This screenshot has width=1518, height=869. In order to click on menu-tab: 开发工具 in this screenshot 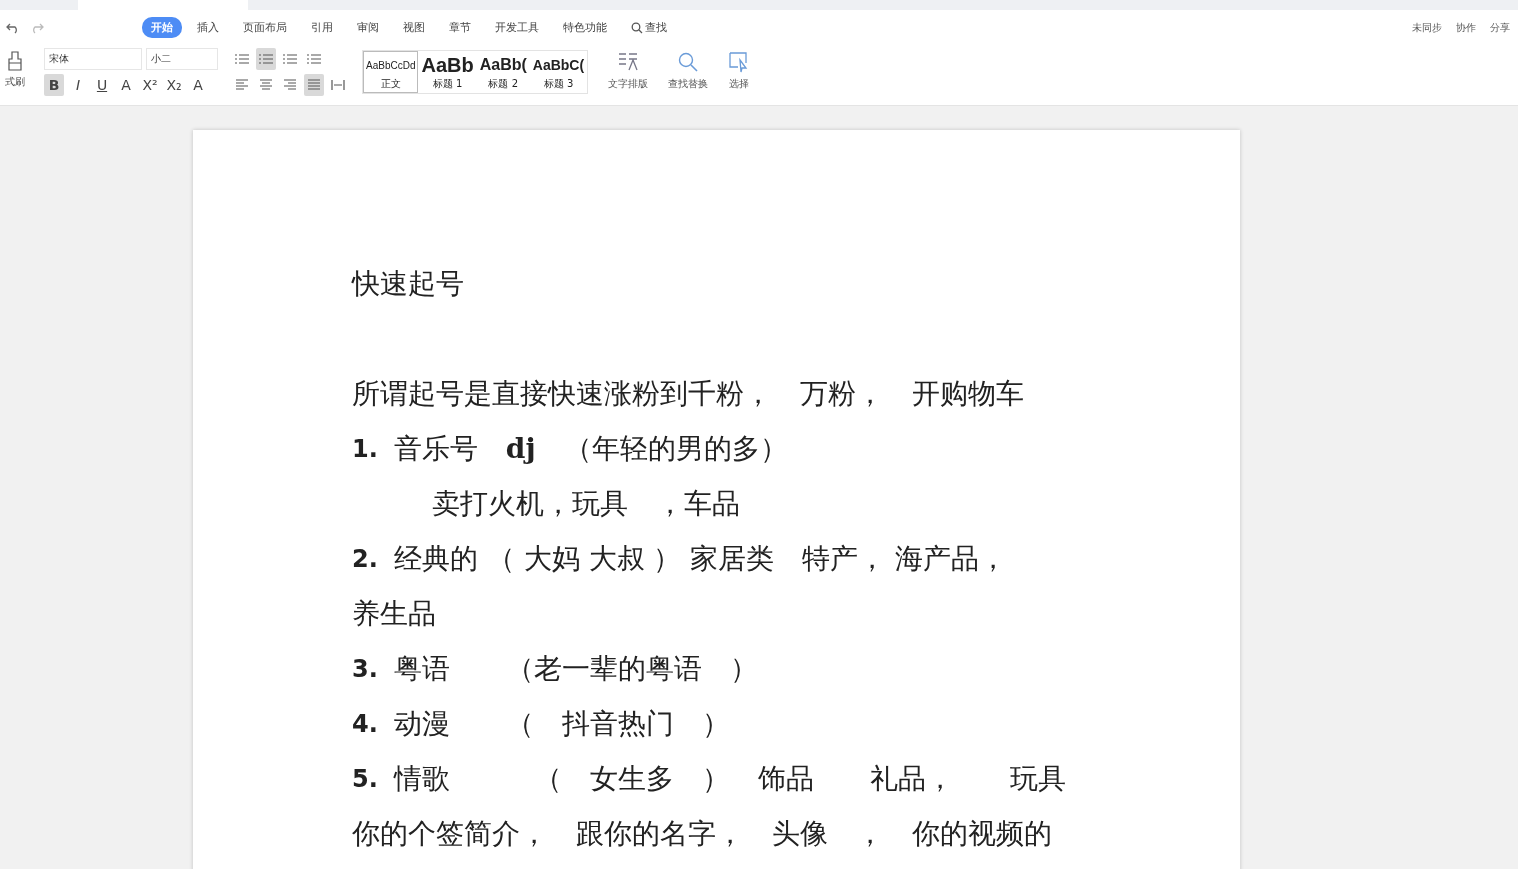, I will do `click(517, 27)`.